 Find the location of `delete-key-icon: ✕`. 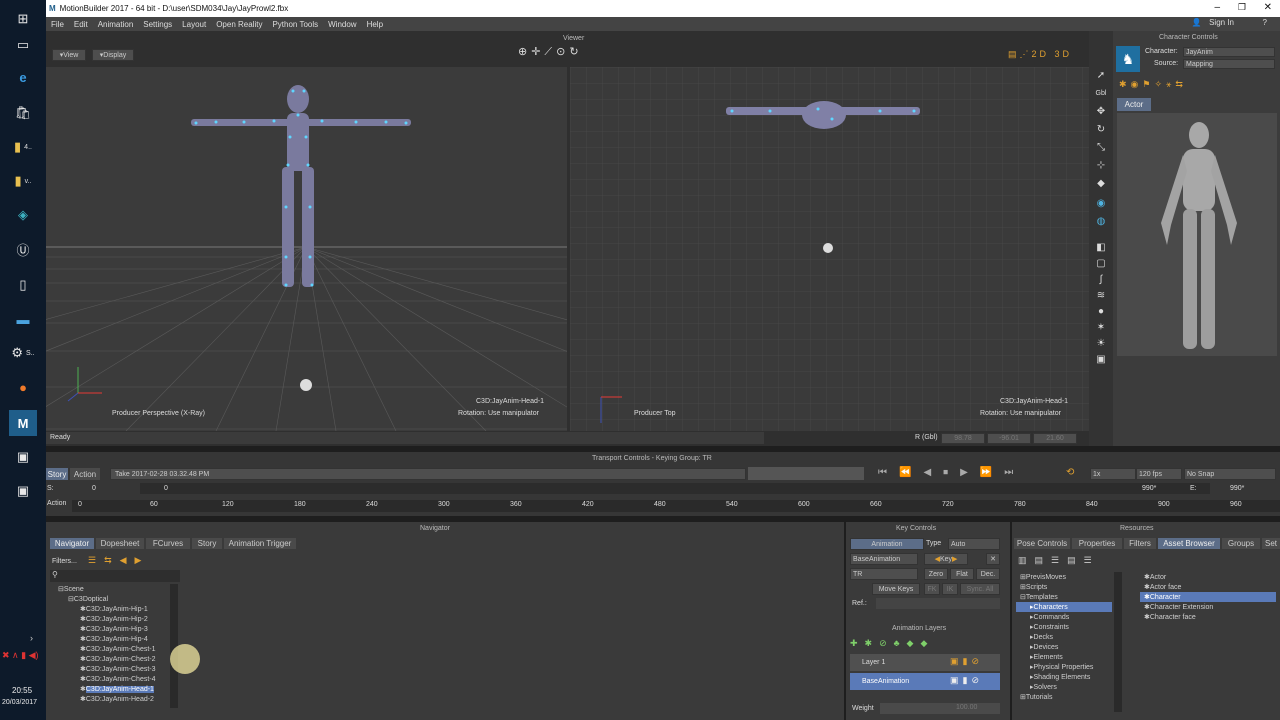

delete-key-icon: ✕ is located at coordinates (993, 559).